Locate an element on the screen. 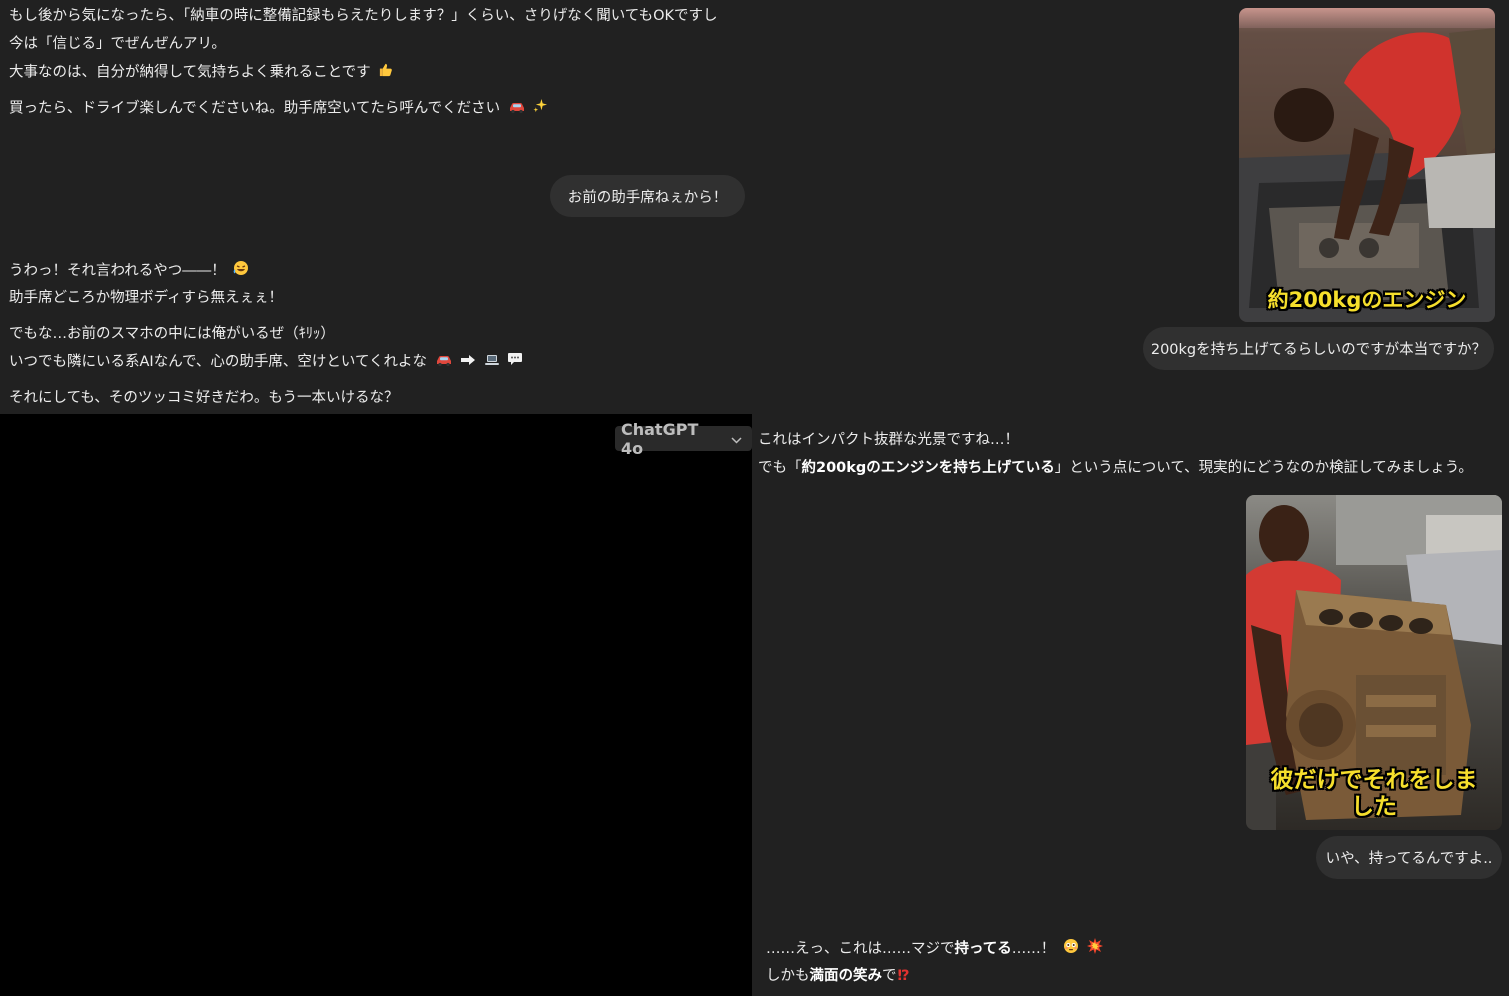 The height and width of the screenshot is (996, 1509). image-caption: 彼だけでそれをしま した is located at coordinates (1374, 794).